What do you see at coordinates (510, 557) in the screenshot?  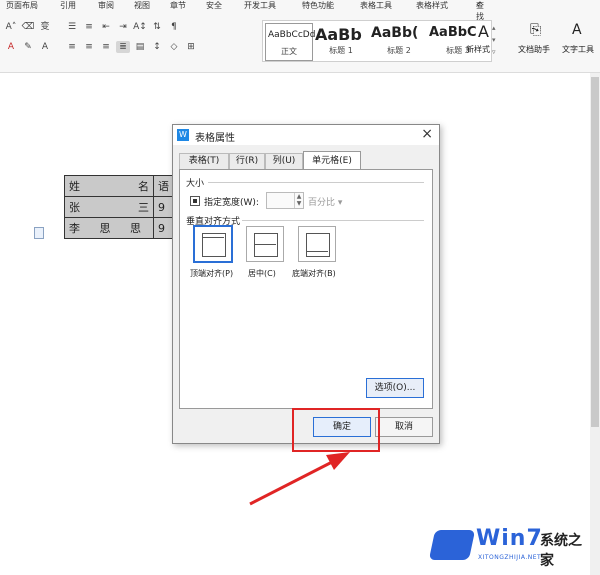 I see `watermark-url: XITONGZHIJIA.NET` at bounding box center [510, 557].